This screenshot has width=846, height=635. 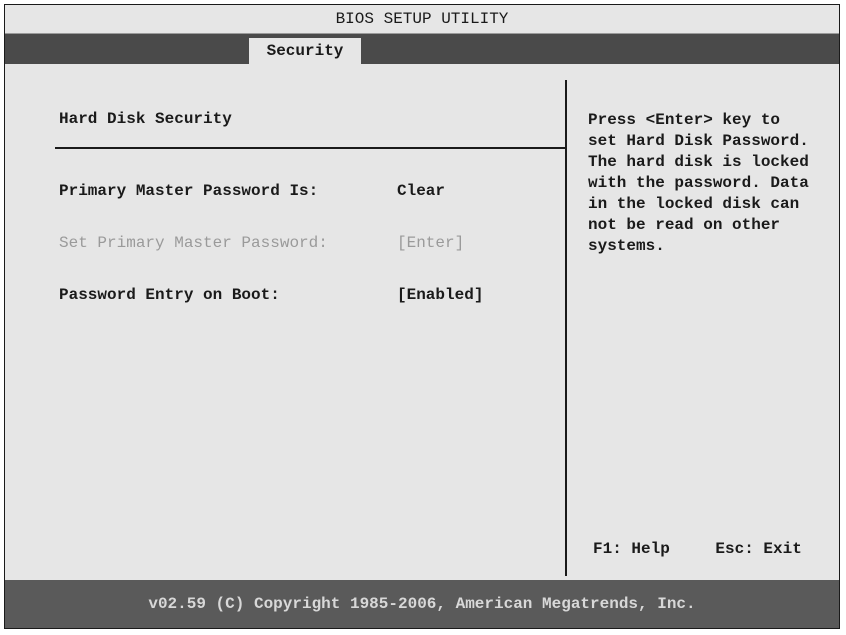 What do you see at coordinates (431, 243) in the screenshot?
I see `row-value: [Enter]` at bounding box center [431, 243].